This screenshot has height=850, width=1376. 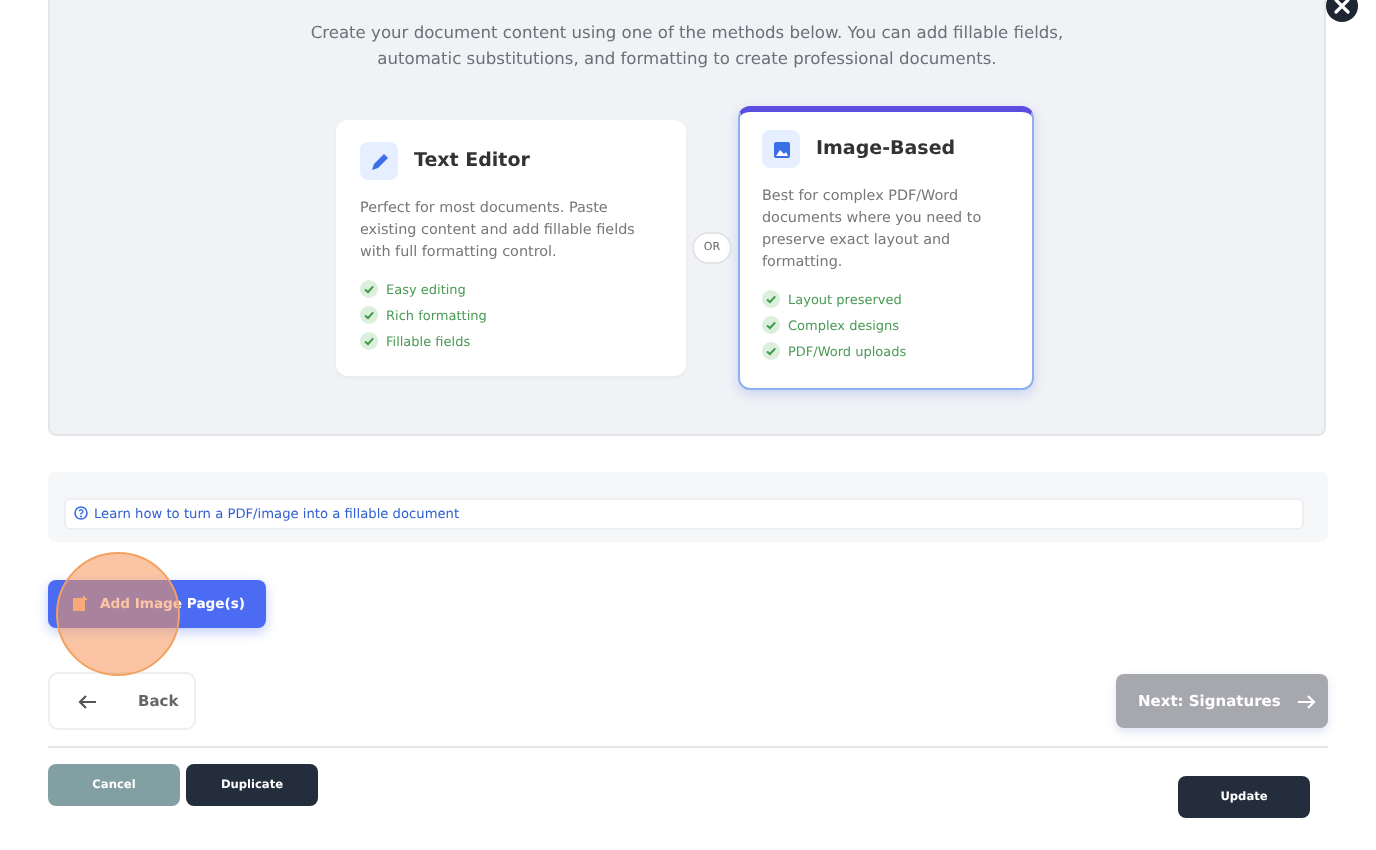 What do you see at coordinates (687, 46) in the screenshot?
I see `intro-text: Create your document content using one of the methods below. You can add fillable fields, automatic substitutions, and formatting to create professional documents.` at bounding box center [687, 46].